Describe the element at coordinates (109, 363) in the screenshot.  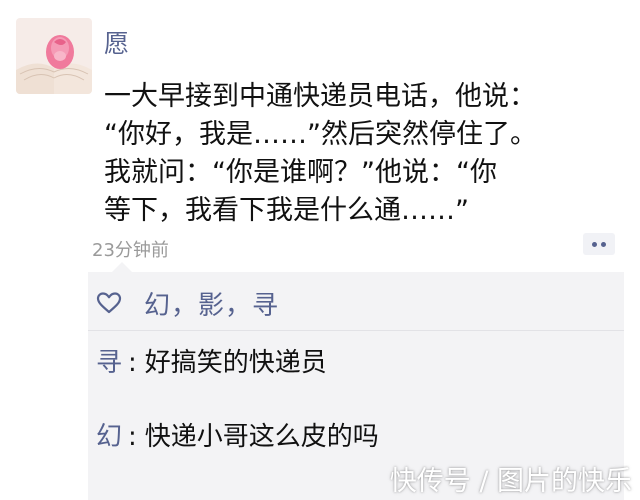
I see `comment-author: 寻` at that location.